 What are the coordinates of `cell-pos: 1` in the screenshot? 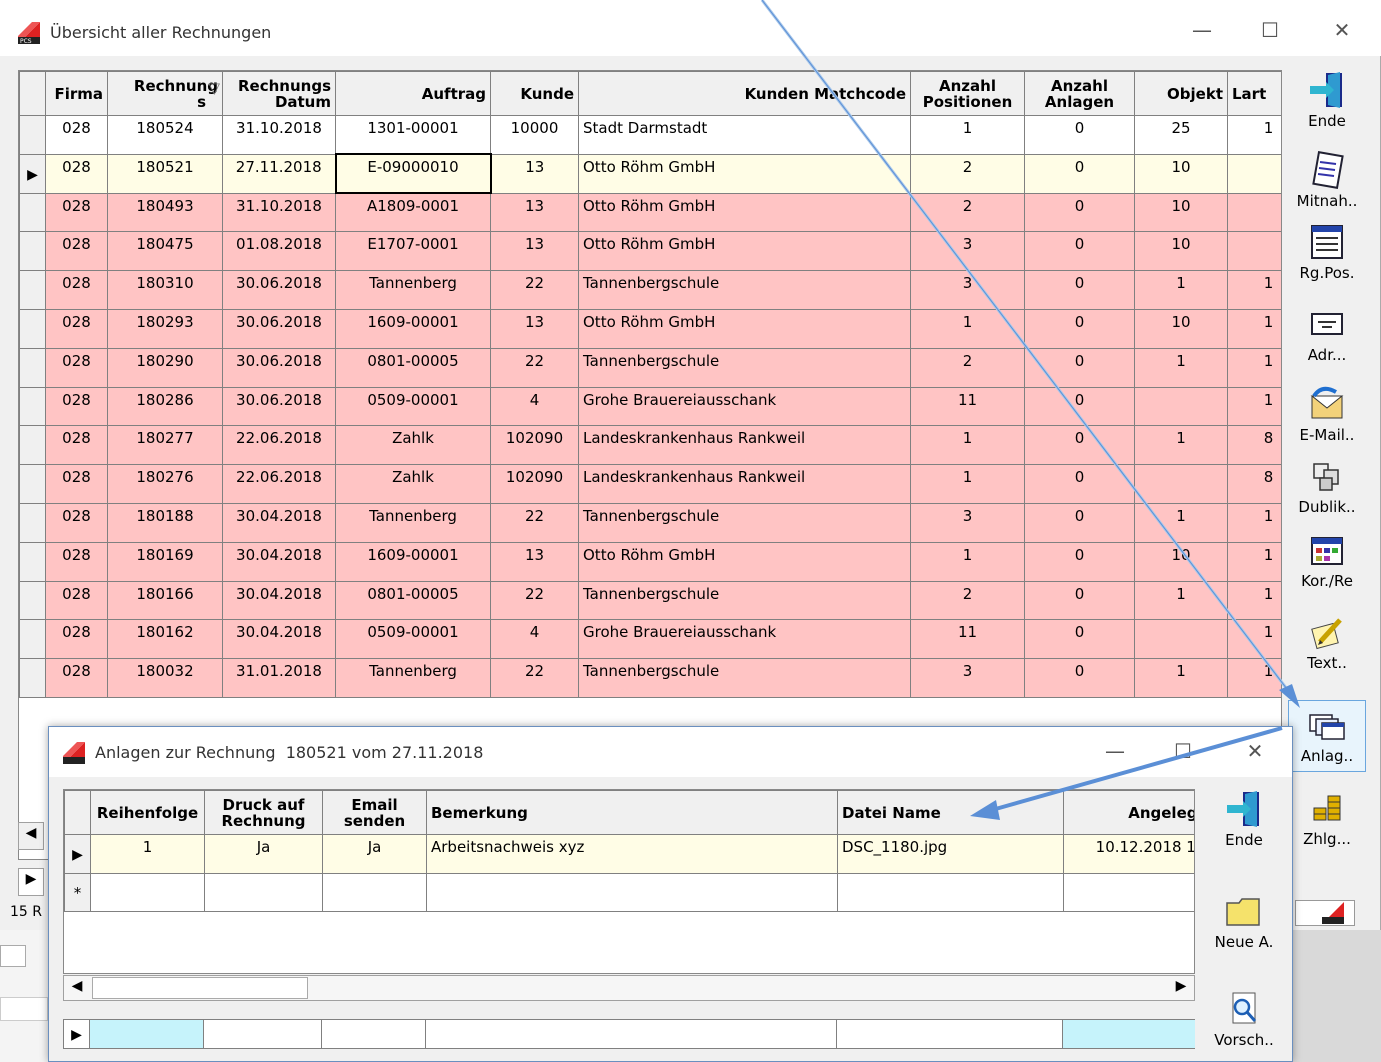 It's located at (967, 445).